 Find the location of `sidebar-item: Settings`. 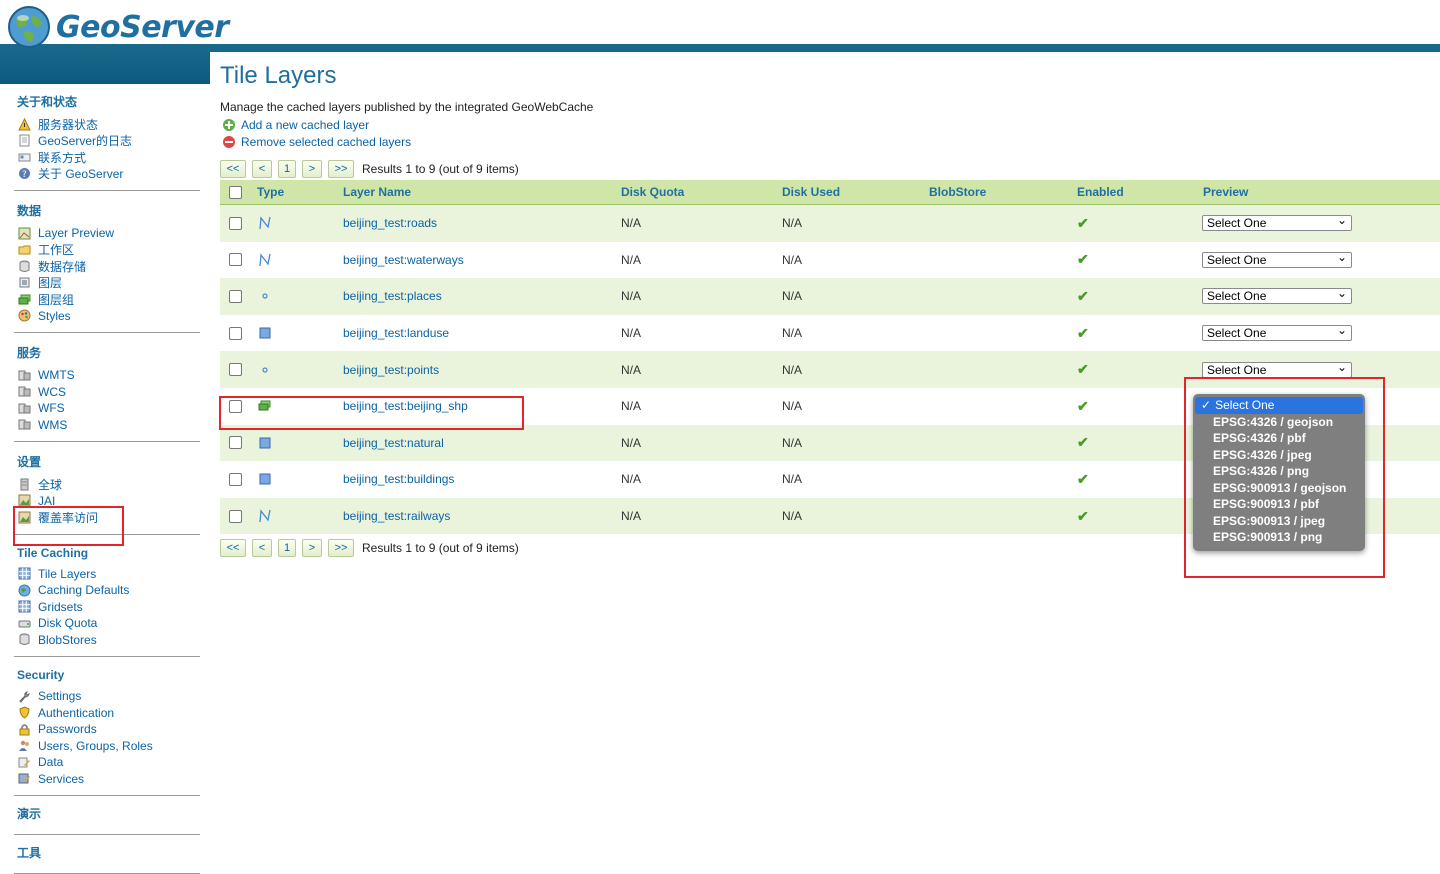

sidebar-item: Settings is located at coordinates (109, 696).